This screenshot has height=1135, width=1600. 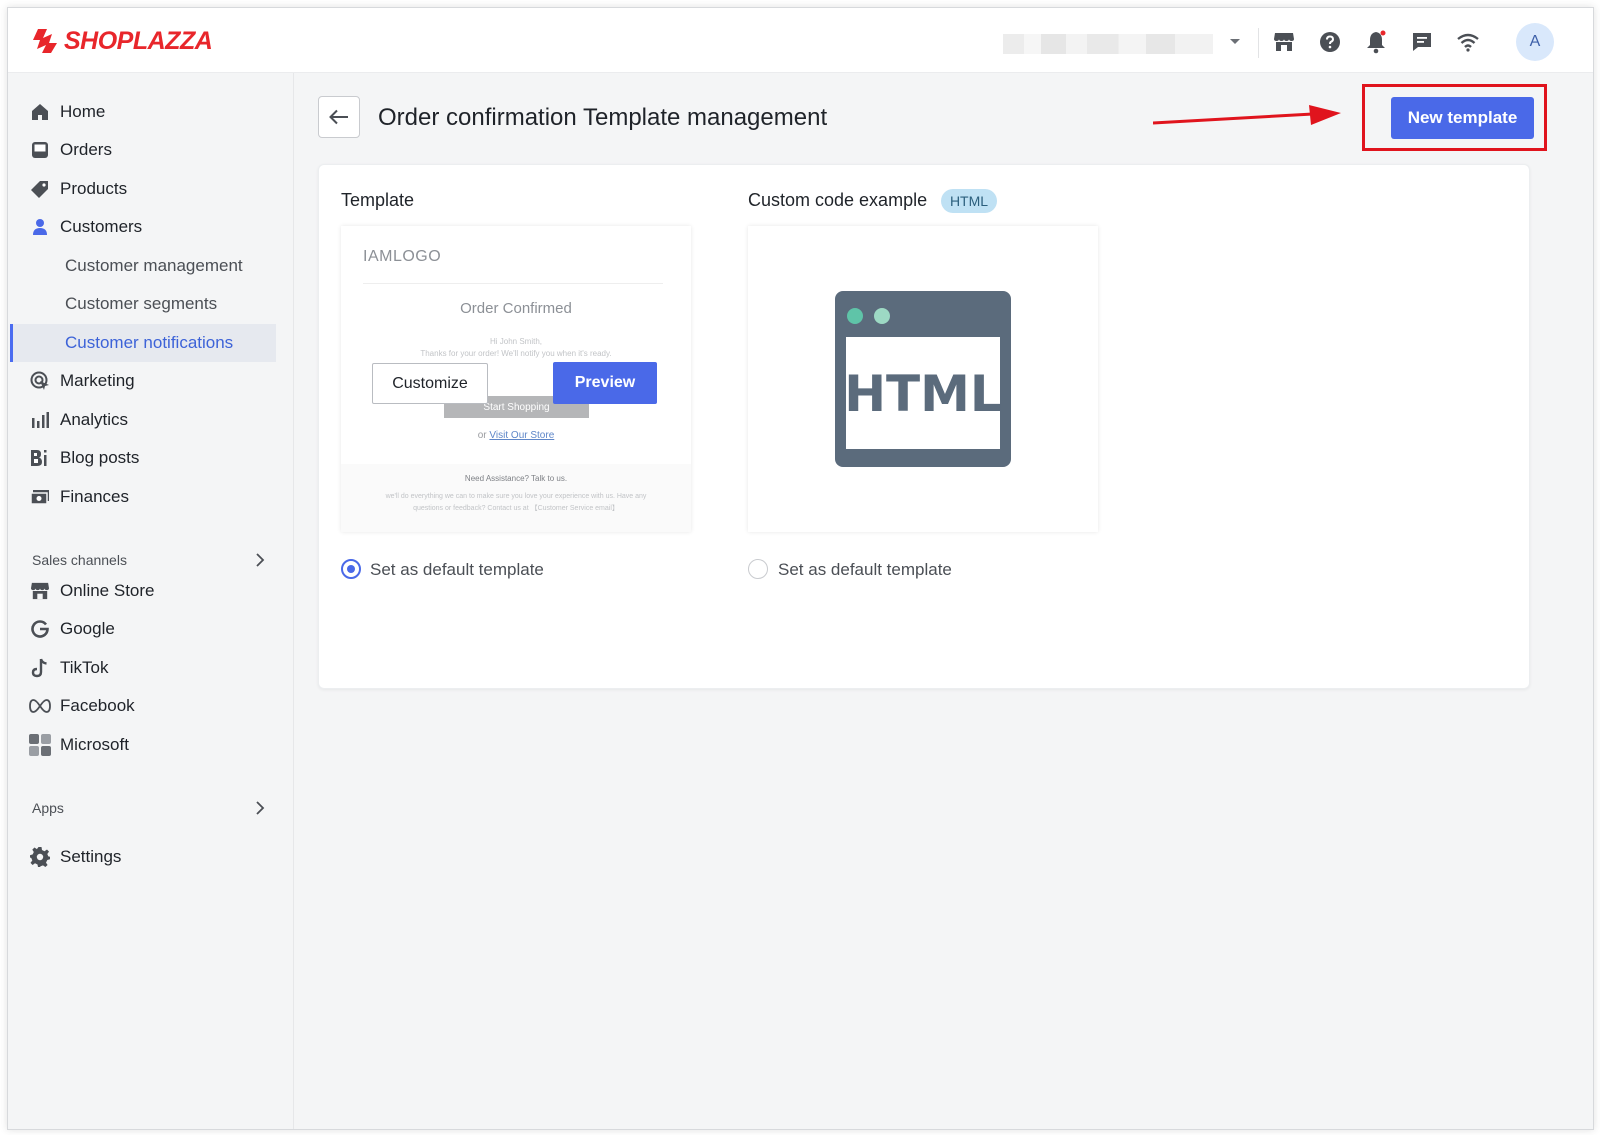 I want to click on avatar: A, so click(x=1535, y=42).